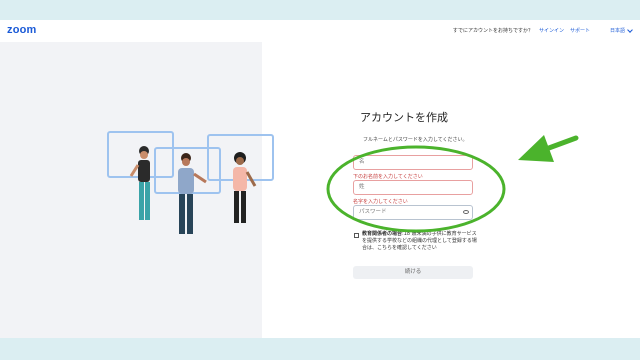 The width and height of the screenshot is (640, 360). Describe the element at coordinates (466, 212) in the screenshot. I see `eye-icon` at that location.